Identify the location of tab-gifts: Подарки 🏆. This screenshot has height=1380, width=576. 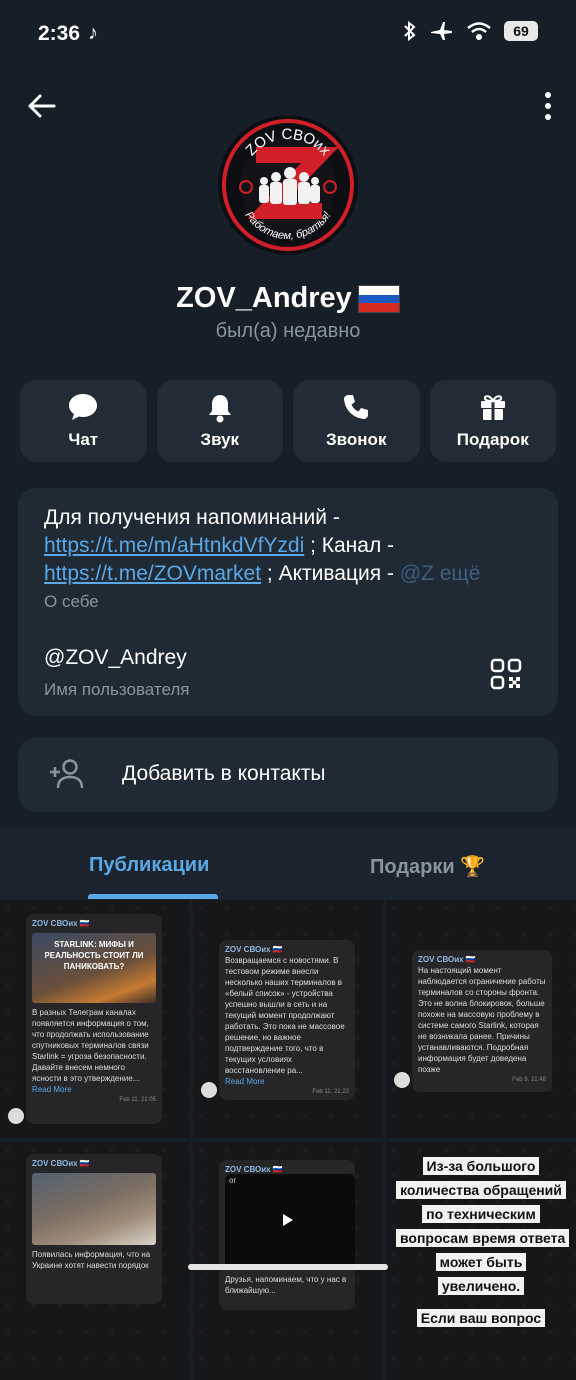
(427, 866).